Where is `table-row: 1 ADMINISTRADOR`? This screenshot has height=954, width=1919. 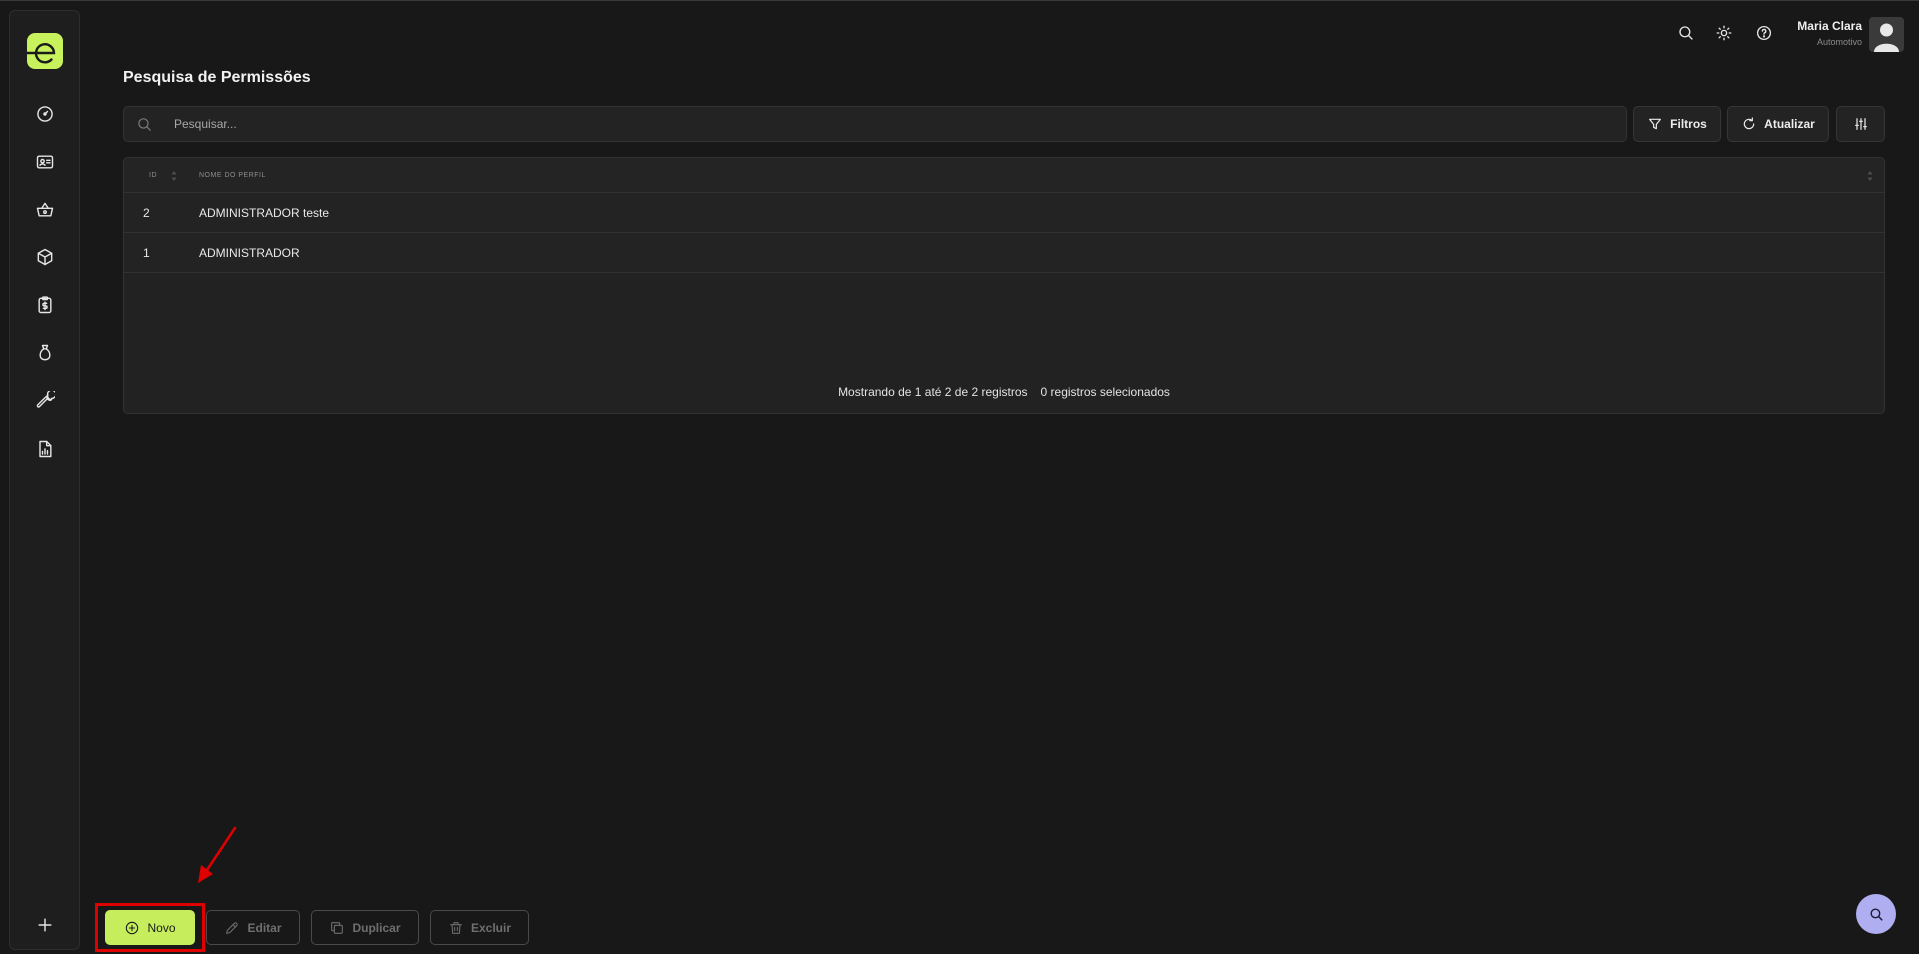
table-row: 1 ADMINISTRADOR is located at coordinates (1004, 253).